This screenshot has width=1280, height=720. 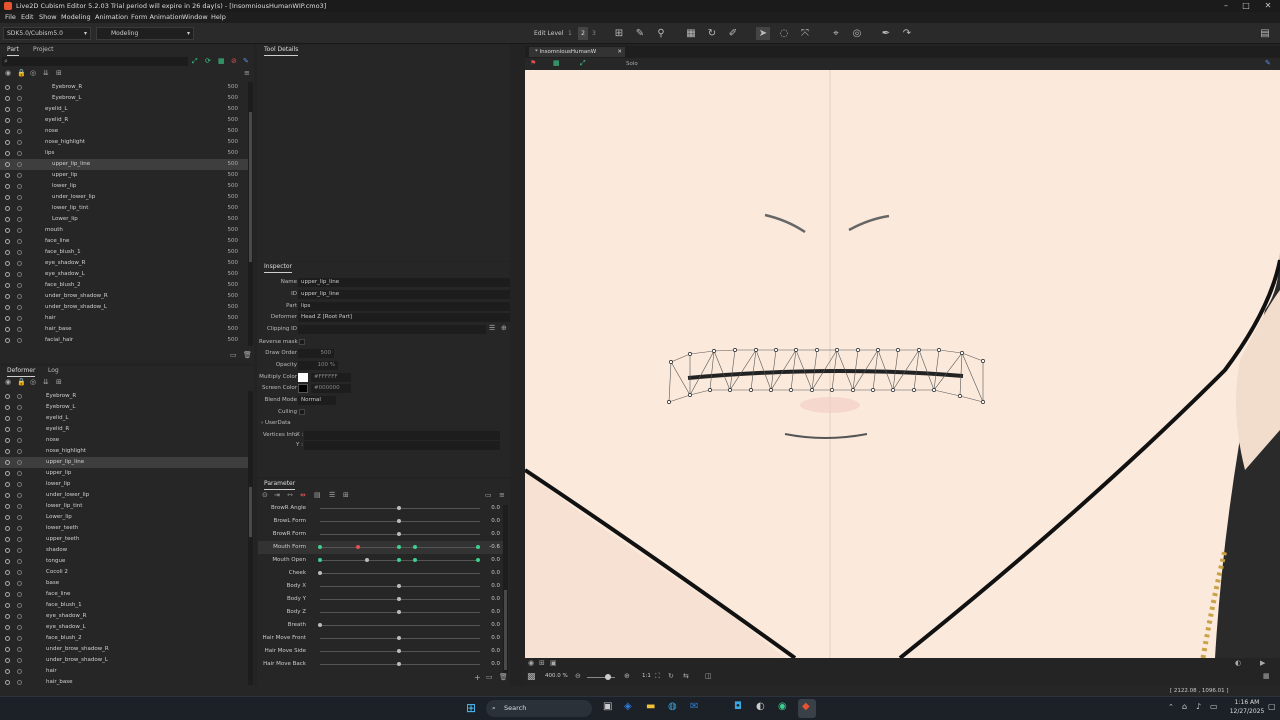 I want to click on parameter-row: Mouth Form -0.6, so click(x=383, y=547).